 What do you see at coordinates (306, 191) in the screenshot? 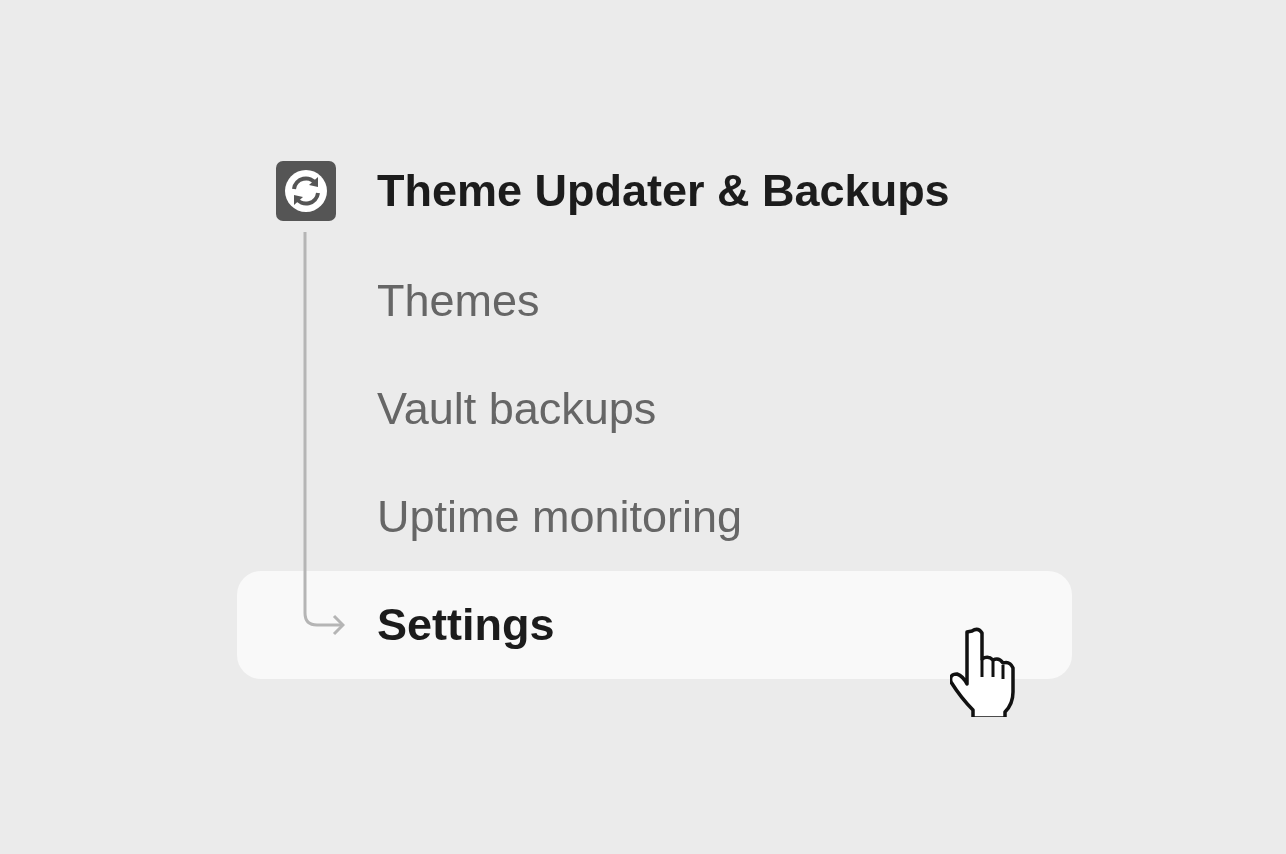
I see `sync-icon` at bounding box center [306, 191].